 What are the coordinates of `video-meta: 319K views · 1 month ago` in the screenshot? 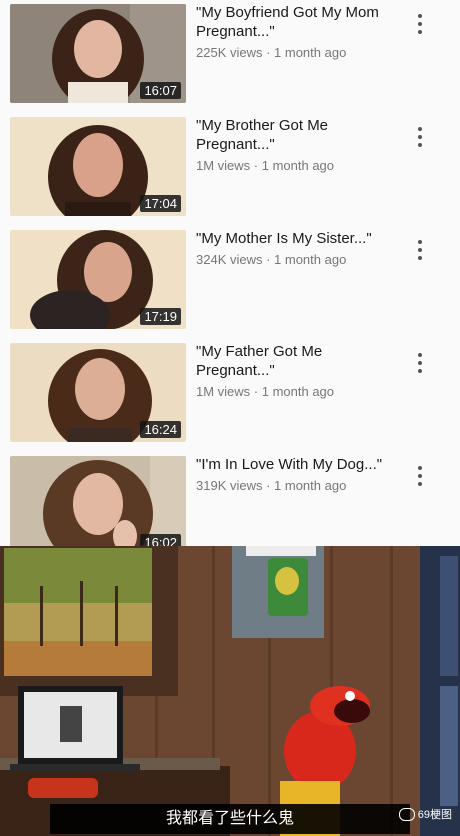 It's located at (271, 485).